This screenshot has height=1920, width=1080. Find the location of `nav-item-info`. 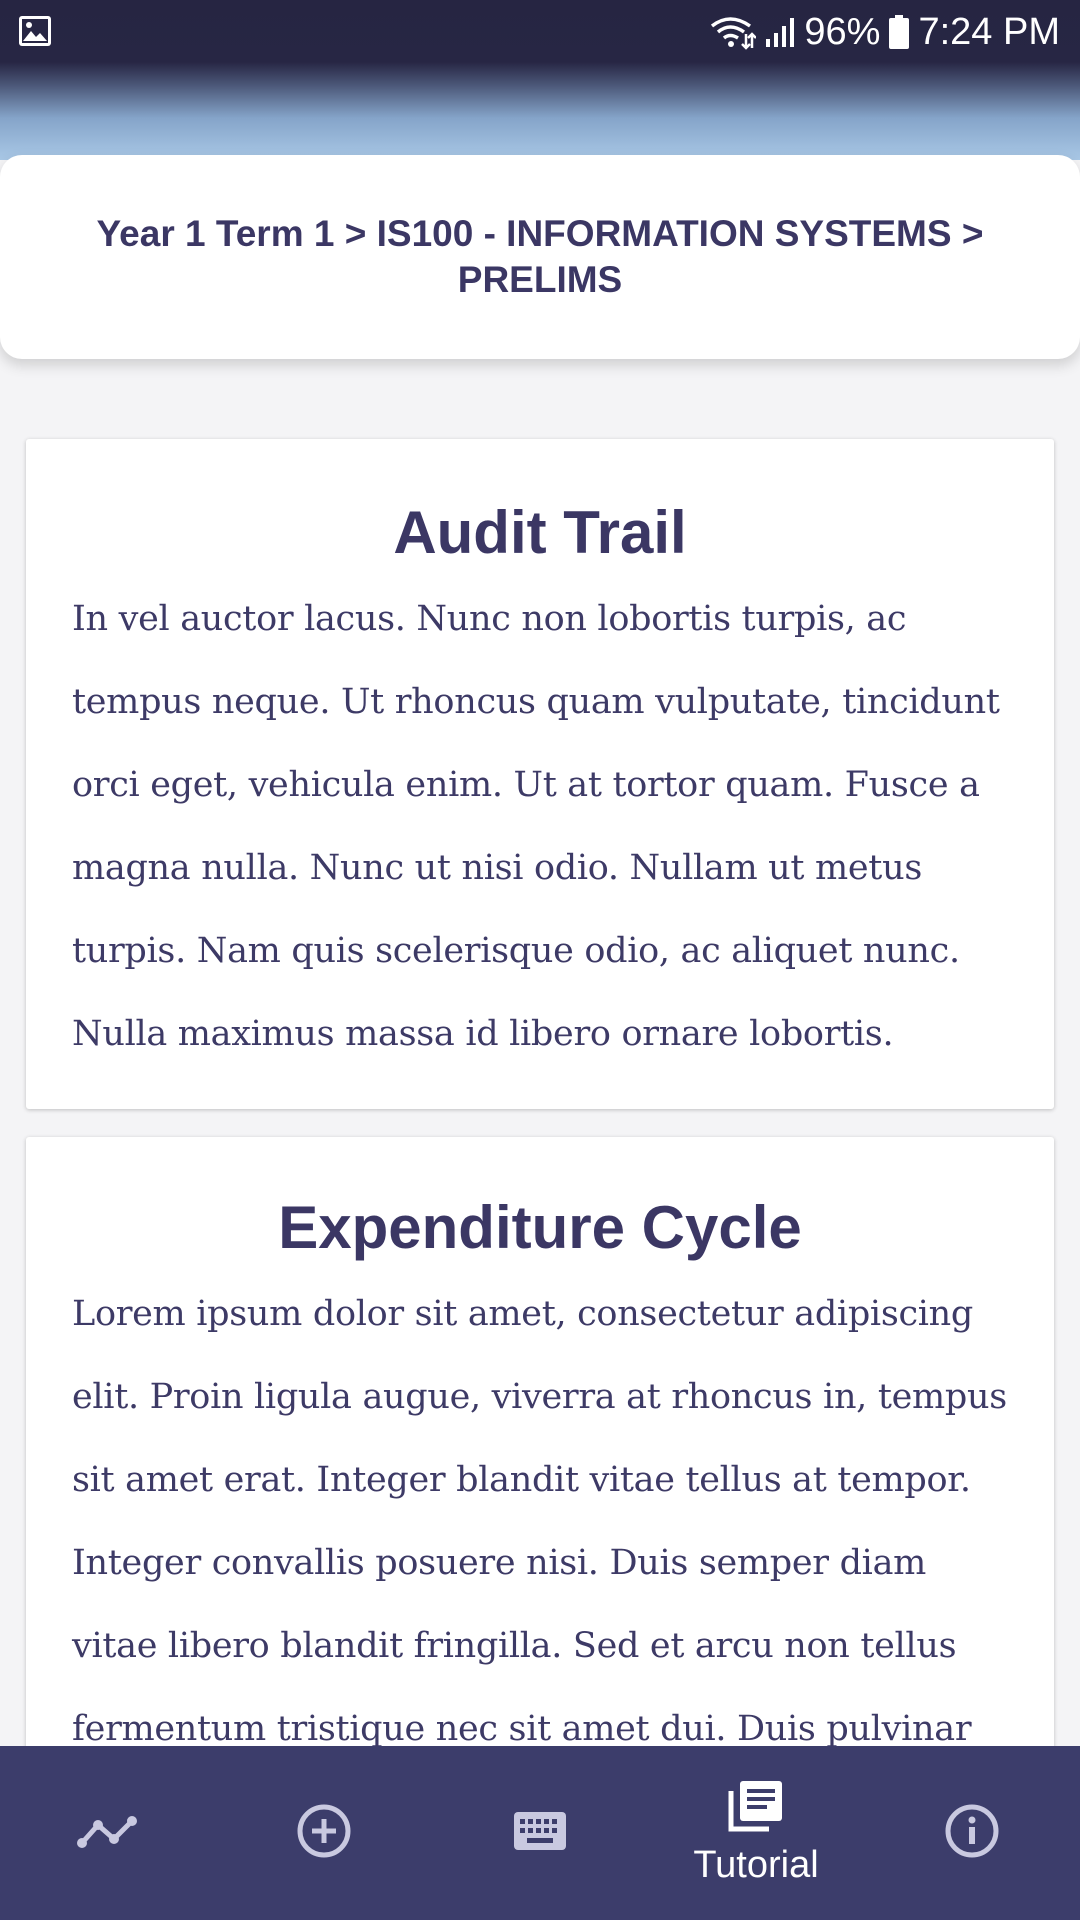

nav-item-info is located at coordinates (972, 1833).